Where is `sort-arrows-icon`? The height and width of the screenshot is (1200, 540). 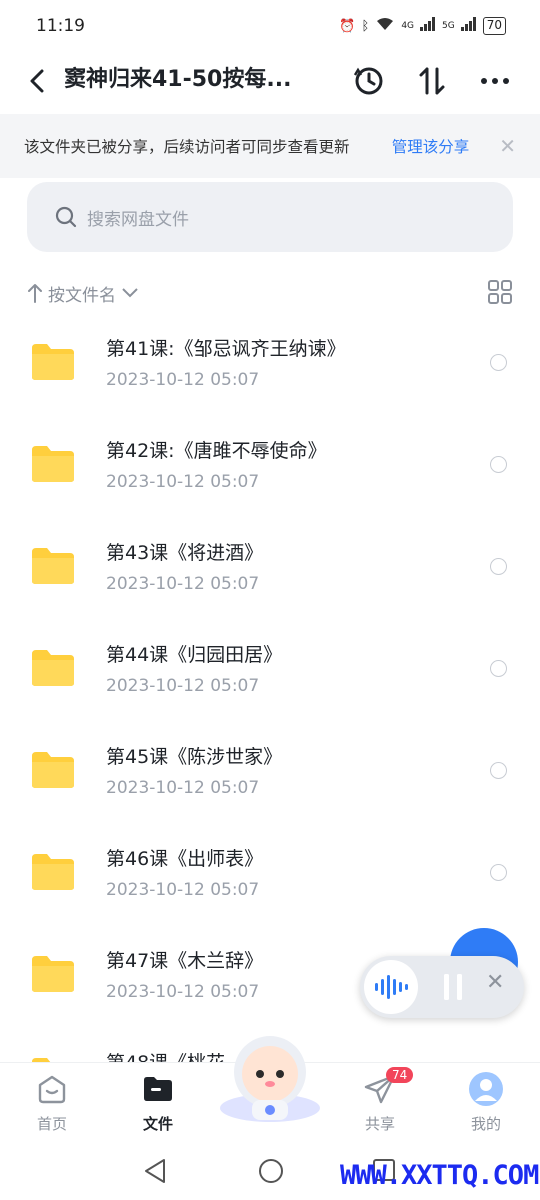
sort-arrows-icon is located at coordinates (432, 81).